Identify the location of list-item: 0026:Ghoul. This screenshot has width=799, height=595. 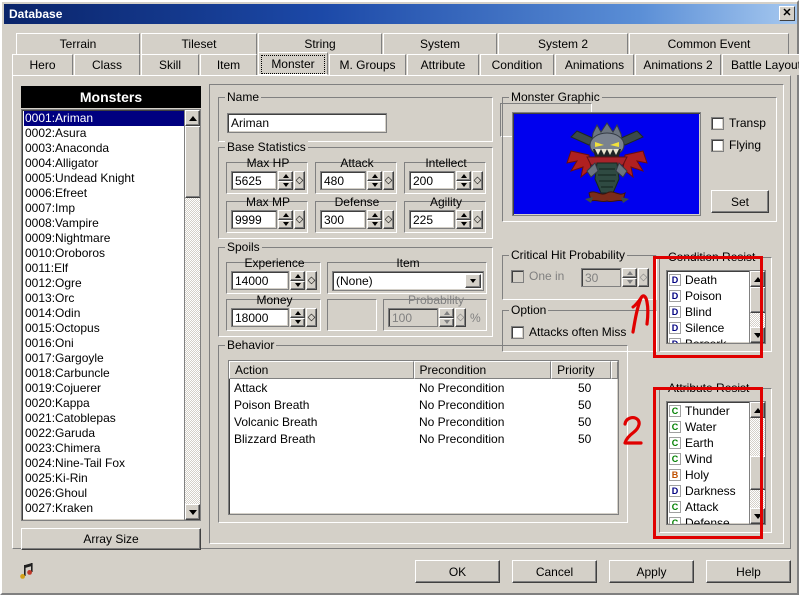
(104, 493).